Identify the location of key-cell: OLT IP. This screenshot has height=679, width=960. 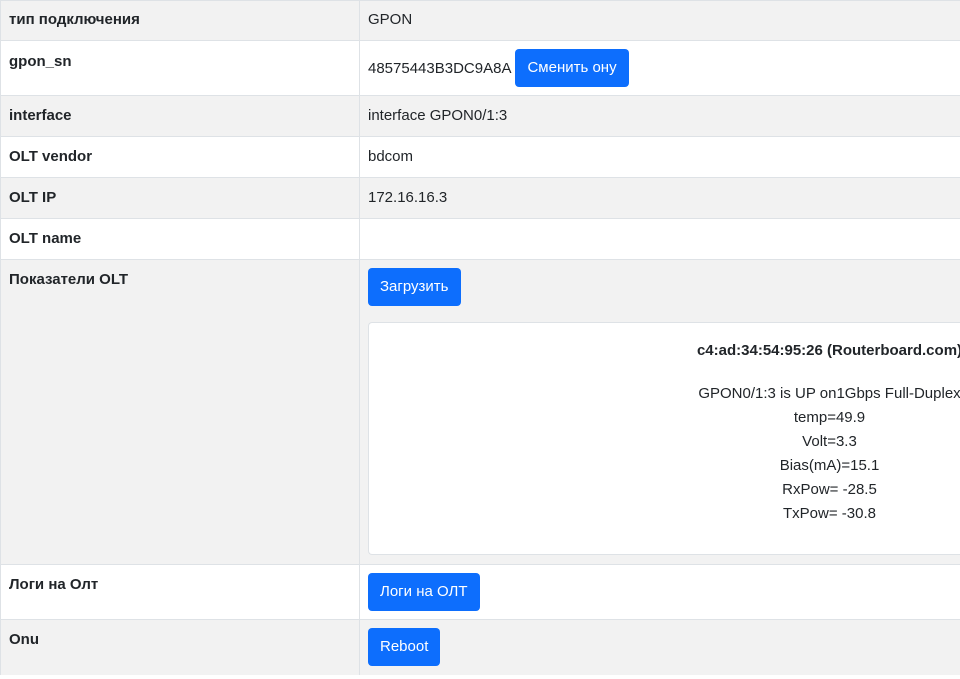
(180, 198).